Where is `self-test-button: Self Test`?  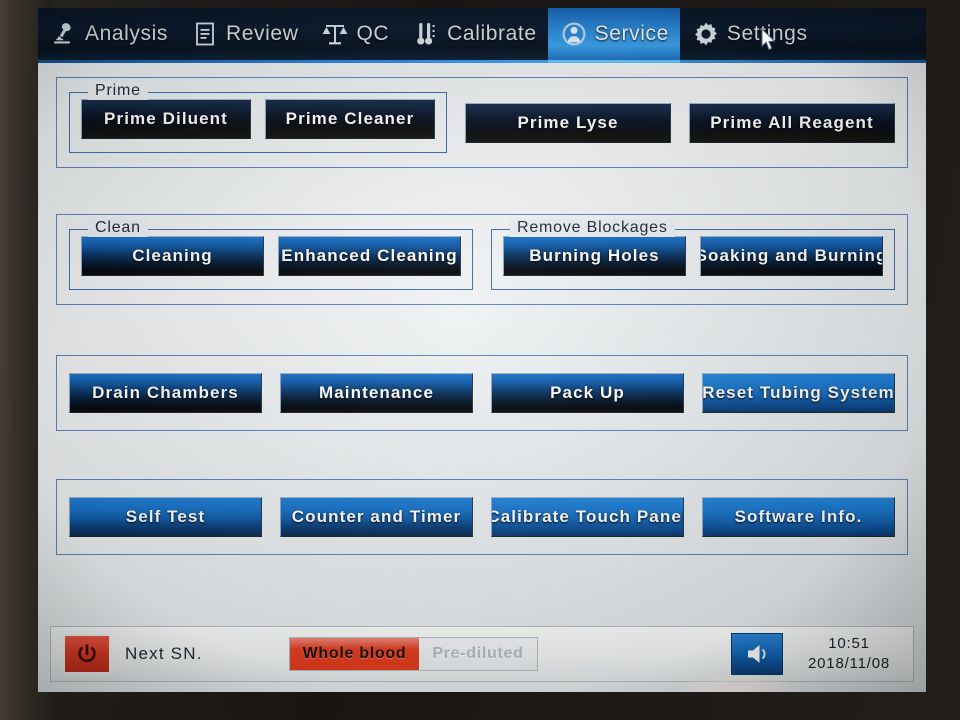
self-test-button: Self Test is located at coordinates (165, 517).